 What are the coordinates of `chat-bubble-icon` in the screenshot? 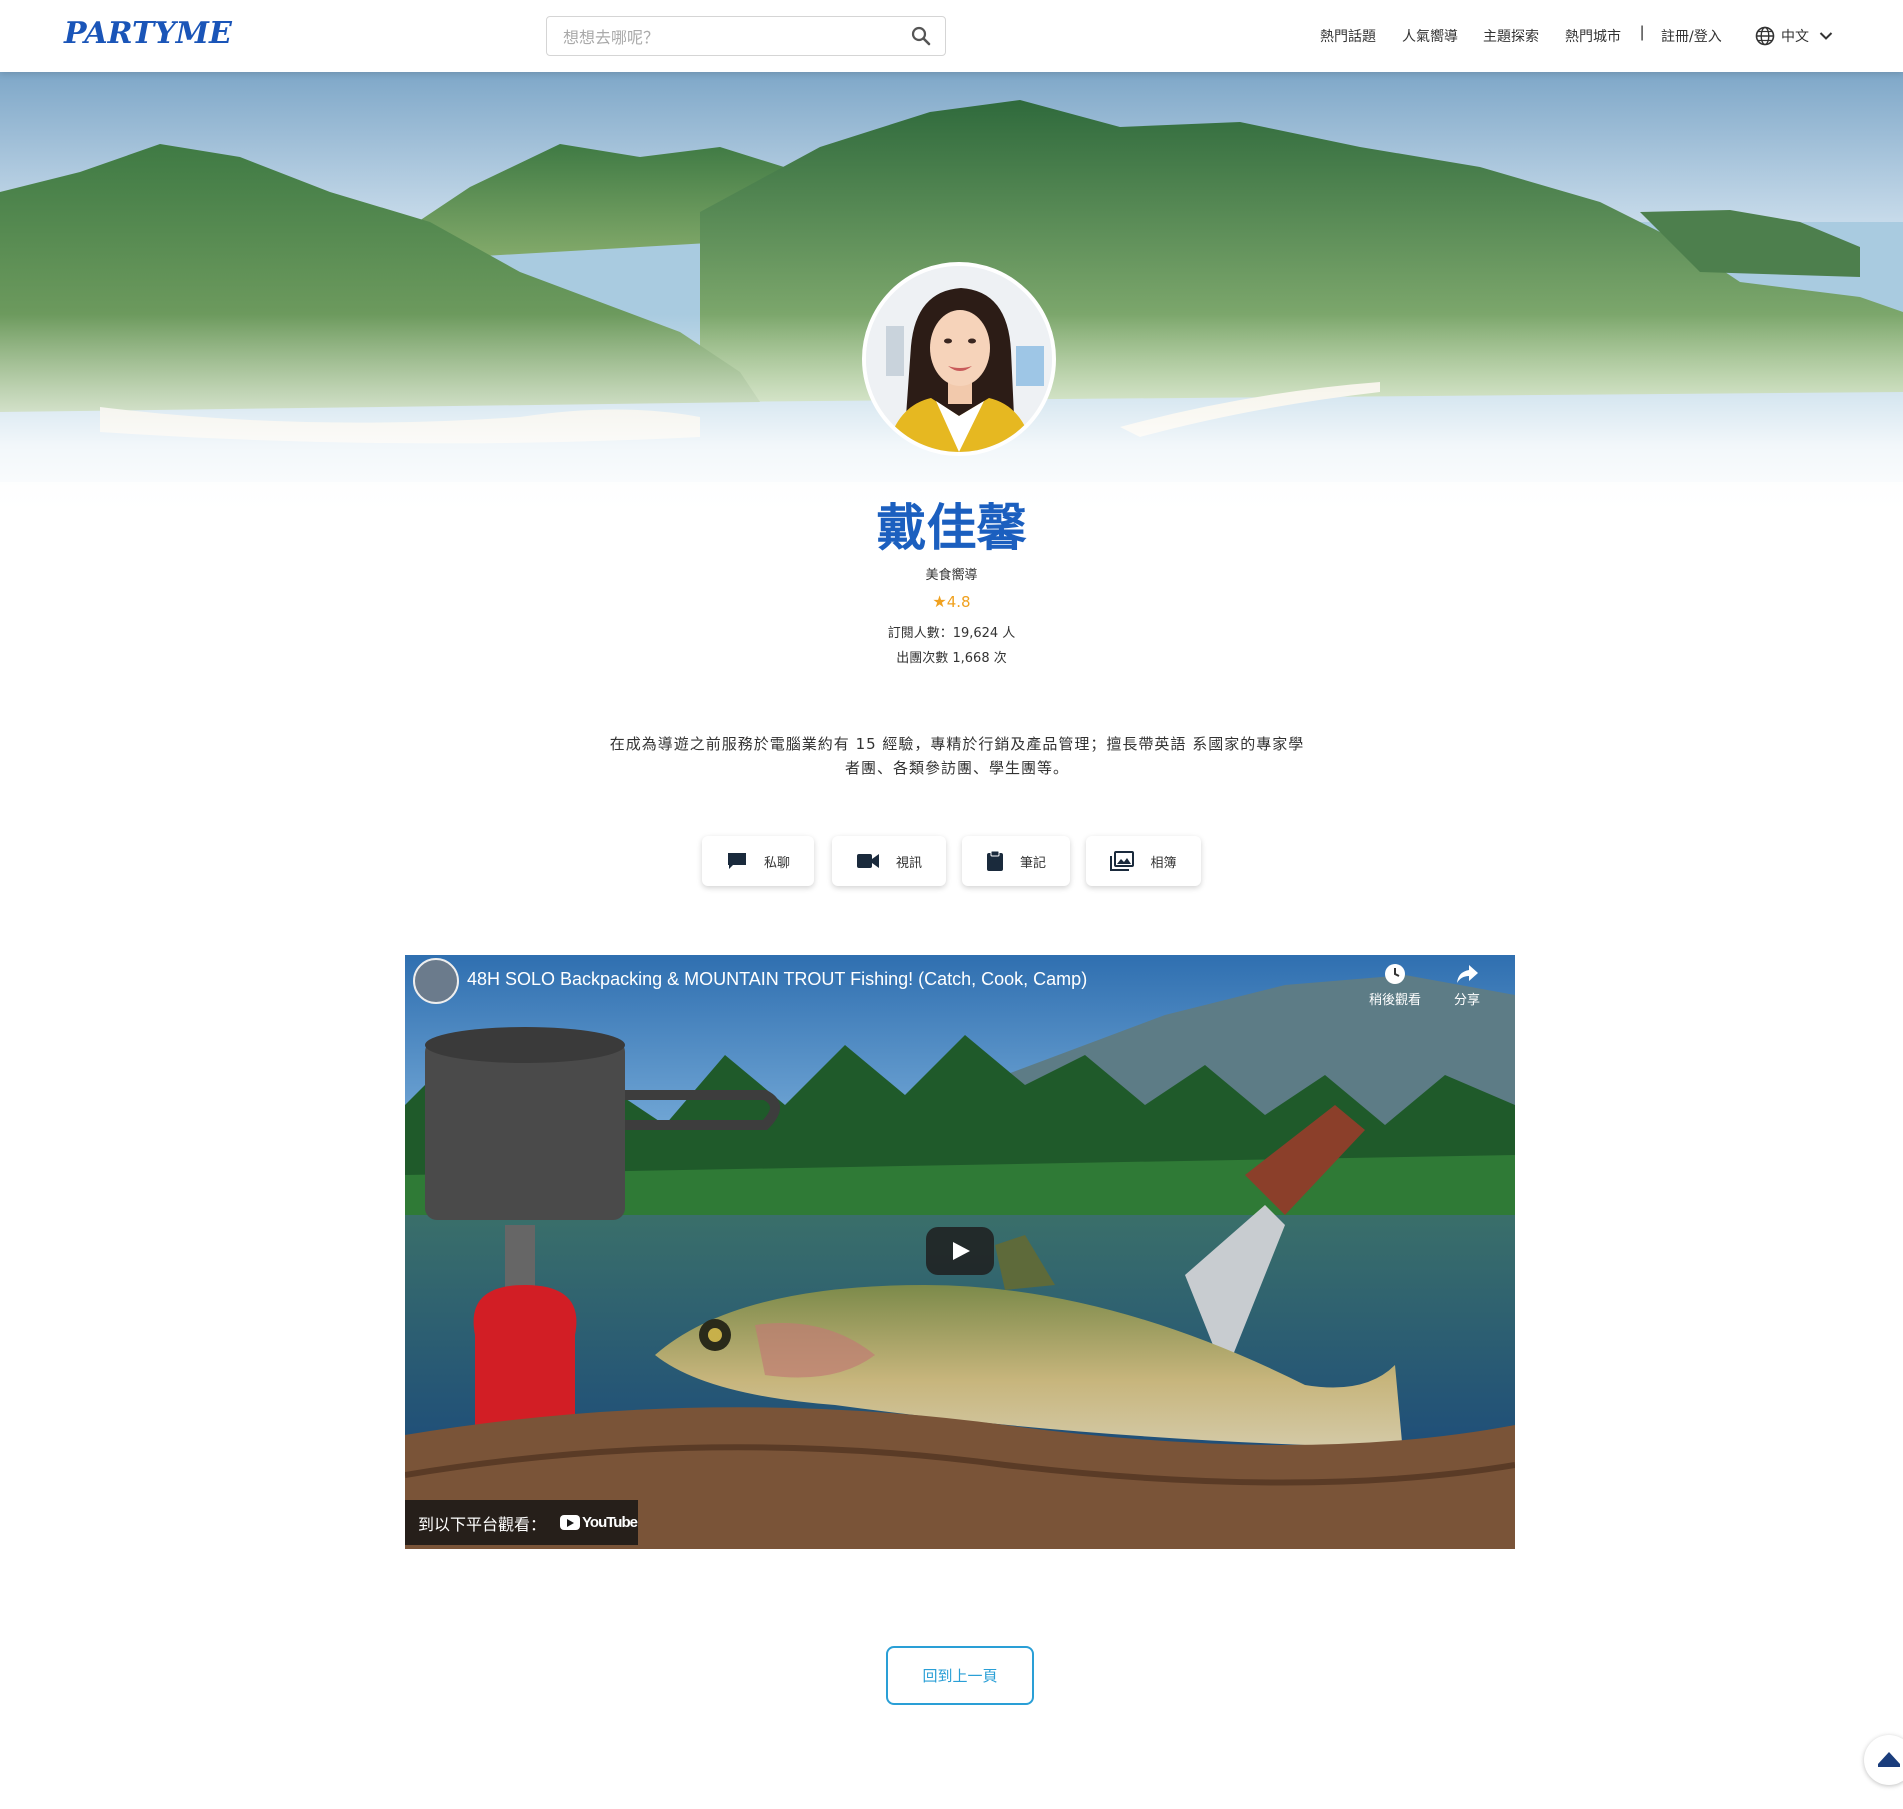 It's located at (736, 861).